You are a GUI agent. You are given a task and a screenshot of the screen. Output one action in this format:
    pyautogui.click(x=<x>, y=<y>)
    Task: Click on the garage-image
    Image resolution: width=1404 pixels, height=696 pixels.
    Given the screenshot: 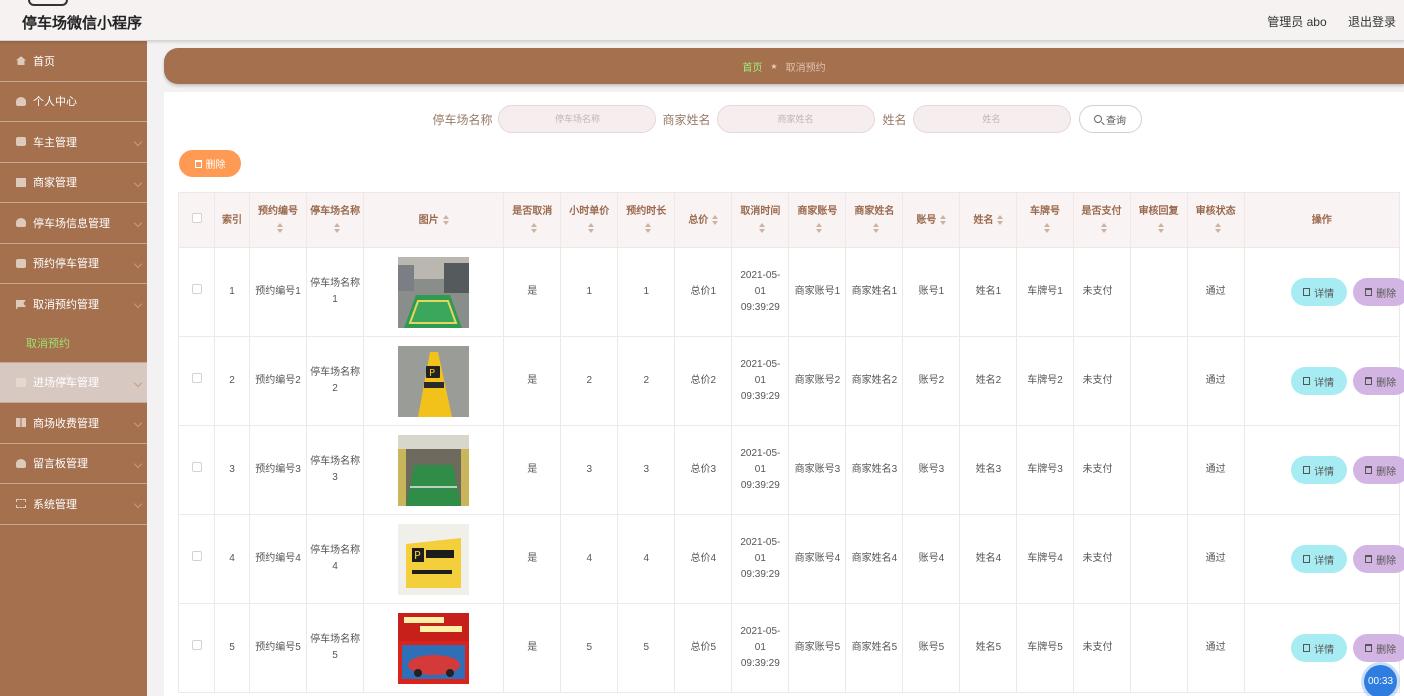 What is the action you would take?
    pyautogui.click(x=434, y=470)
    